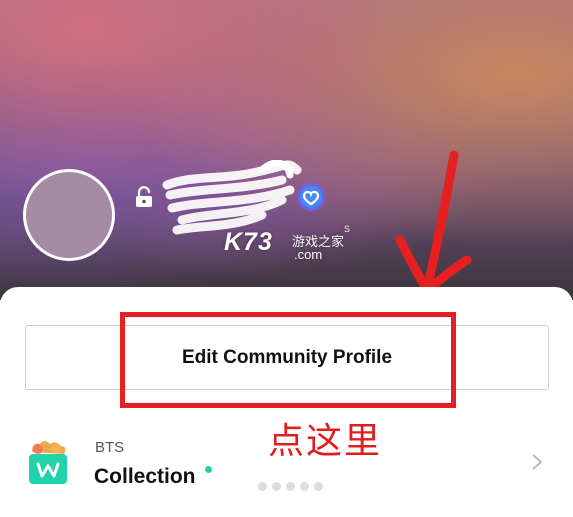 This screenshot has height=517, width=573. What do you see at coordinates (48, 463) in the screenshot?
I see `weverse-shop-bag-icon` at bounding box center [48, 463].